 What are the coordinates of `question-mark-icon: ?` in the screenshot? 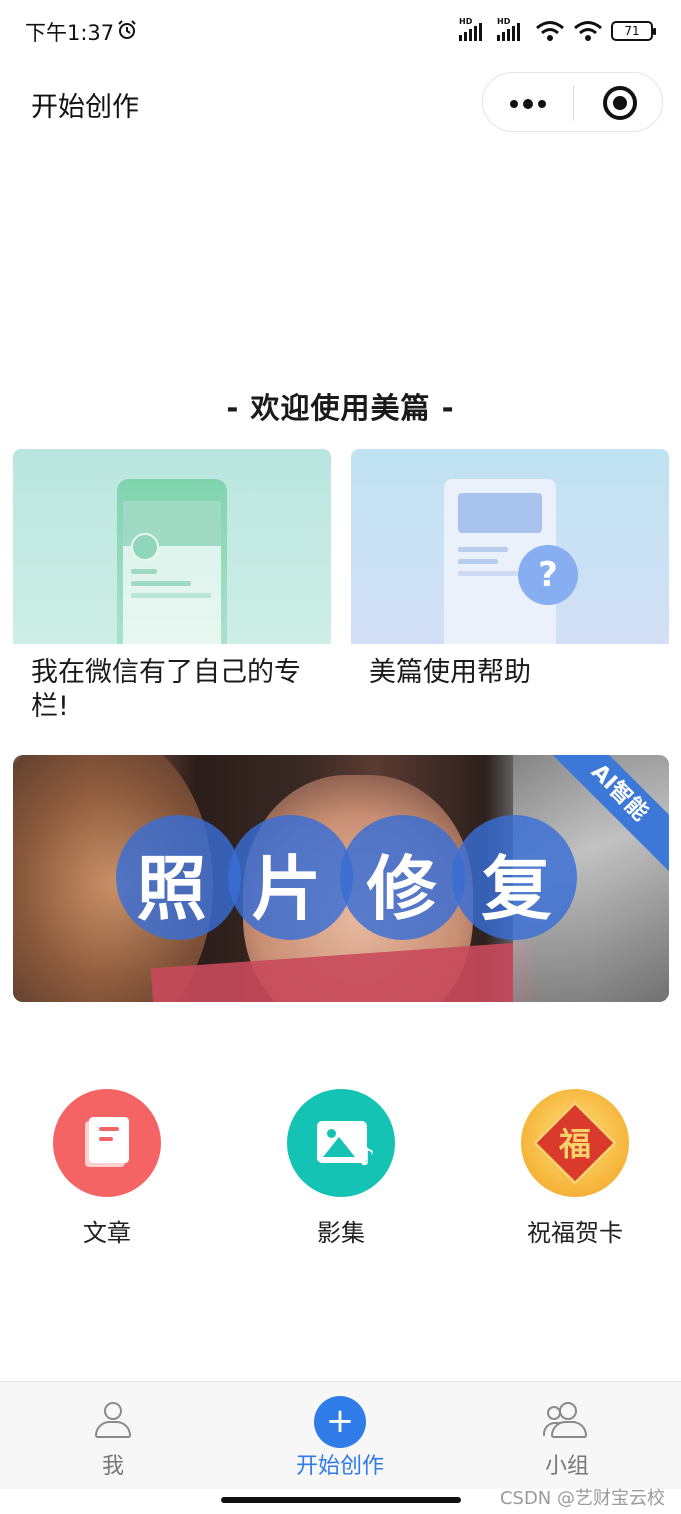 It's located at (548, 575).